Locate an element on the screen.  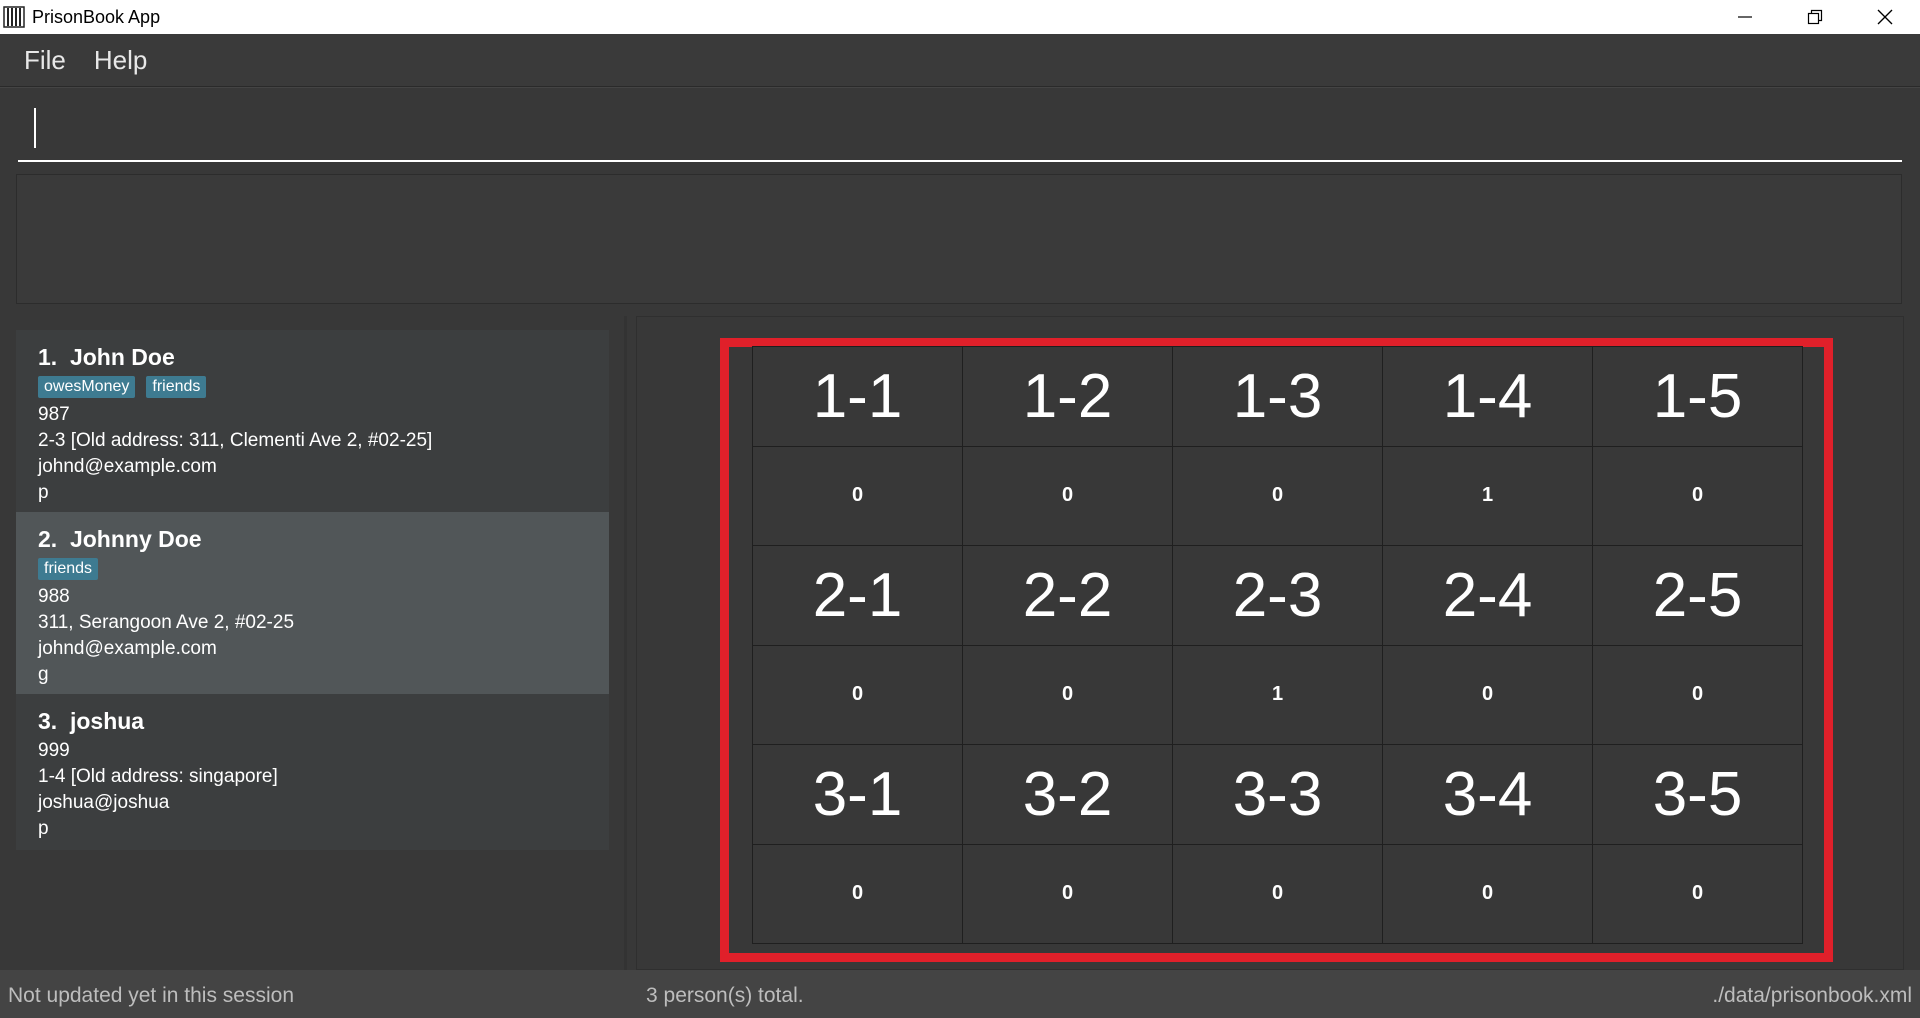
tag: owesMoney is located at coordinates (87, 387).